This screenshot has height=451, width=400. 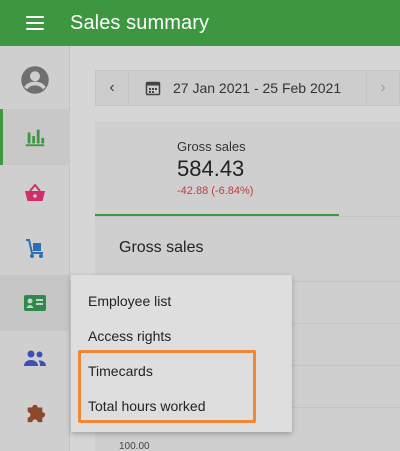 I want to click on page-title: Sales summary, so click(x=140, y=22).